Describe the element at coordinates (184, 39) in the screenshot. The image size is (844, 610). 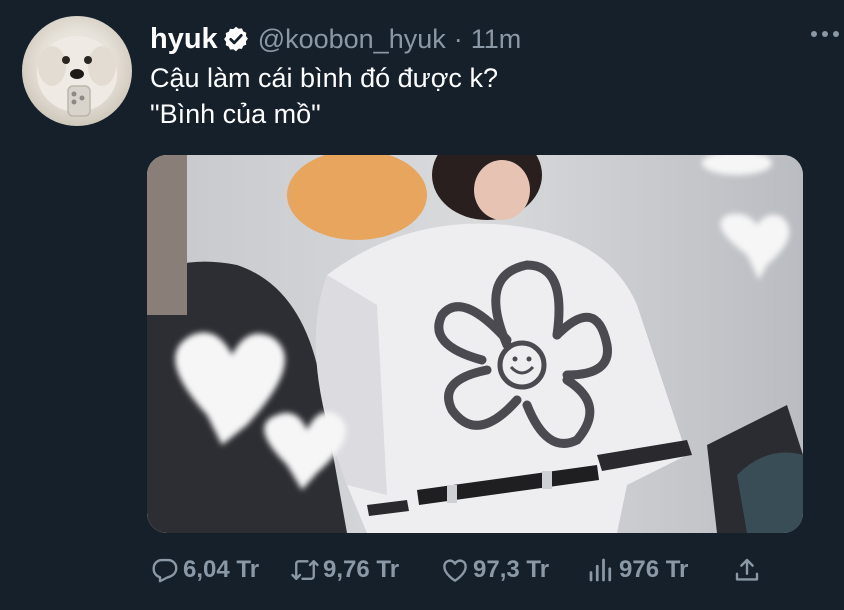
I see `display-name: hyuk` at that location.